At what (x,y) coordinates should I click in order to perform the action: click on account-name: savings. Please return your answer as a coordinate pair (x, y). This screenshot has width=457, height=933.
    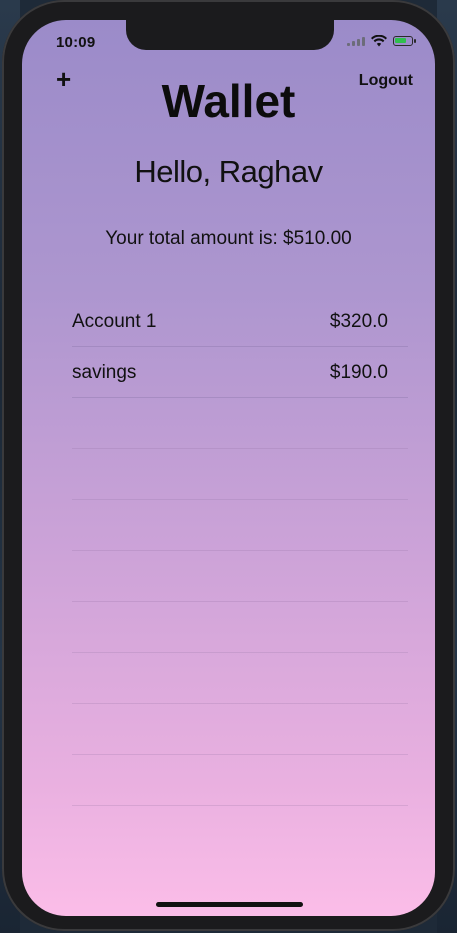
    Looking at the image, I should click on (104, 372).